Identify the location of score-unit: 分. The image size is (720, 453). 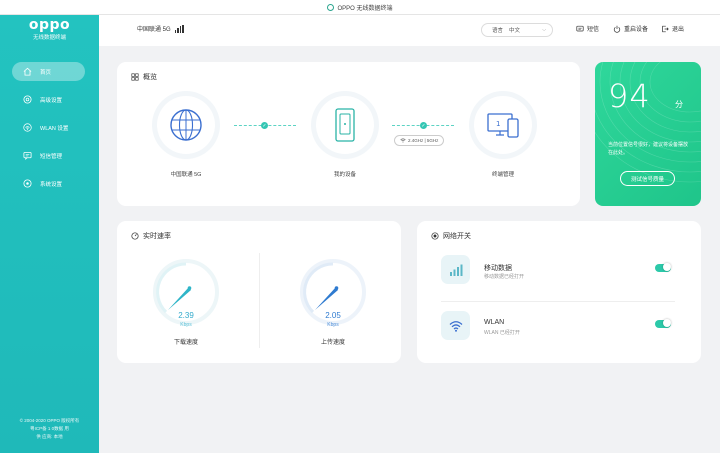
(679, 104).